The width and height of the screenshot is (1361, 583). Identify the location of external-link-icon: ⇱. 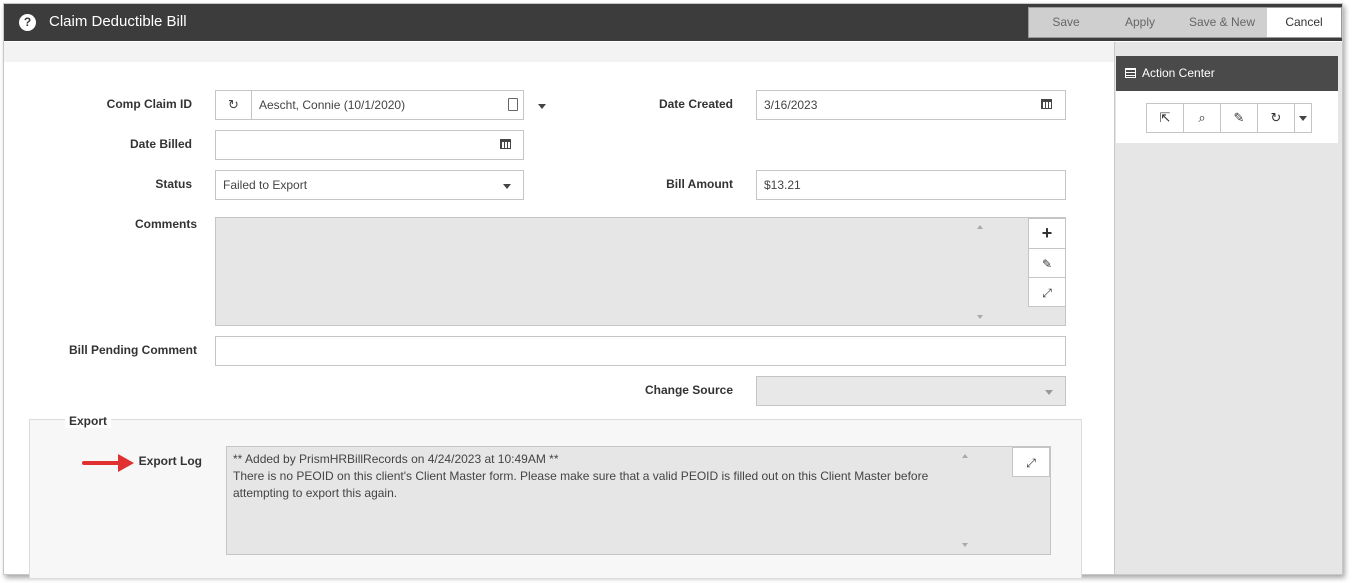
(1165, 117).